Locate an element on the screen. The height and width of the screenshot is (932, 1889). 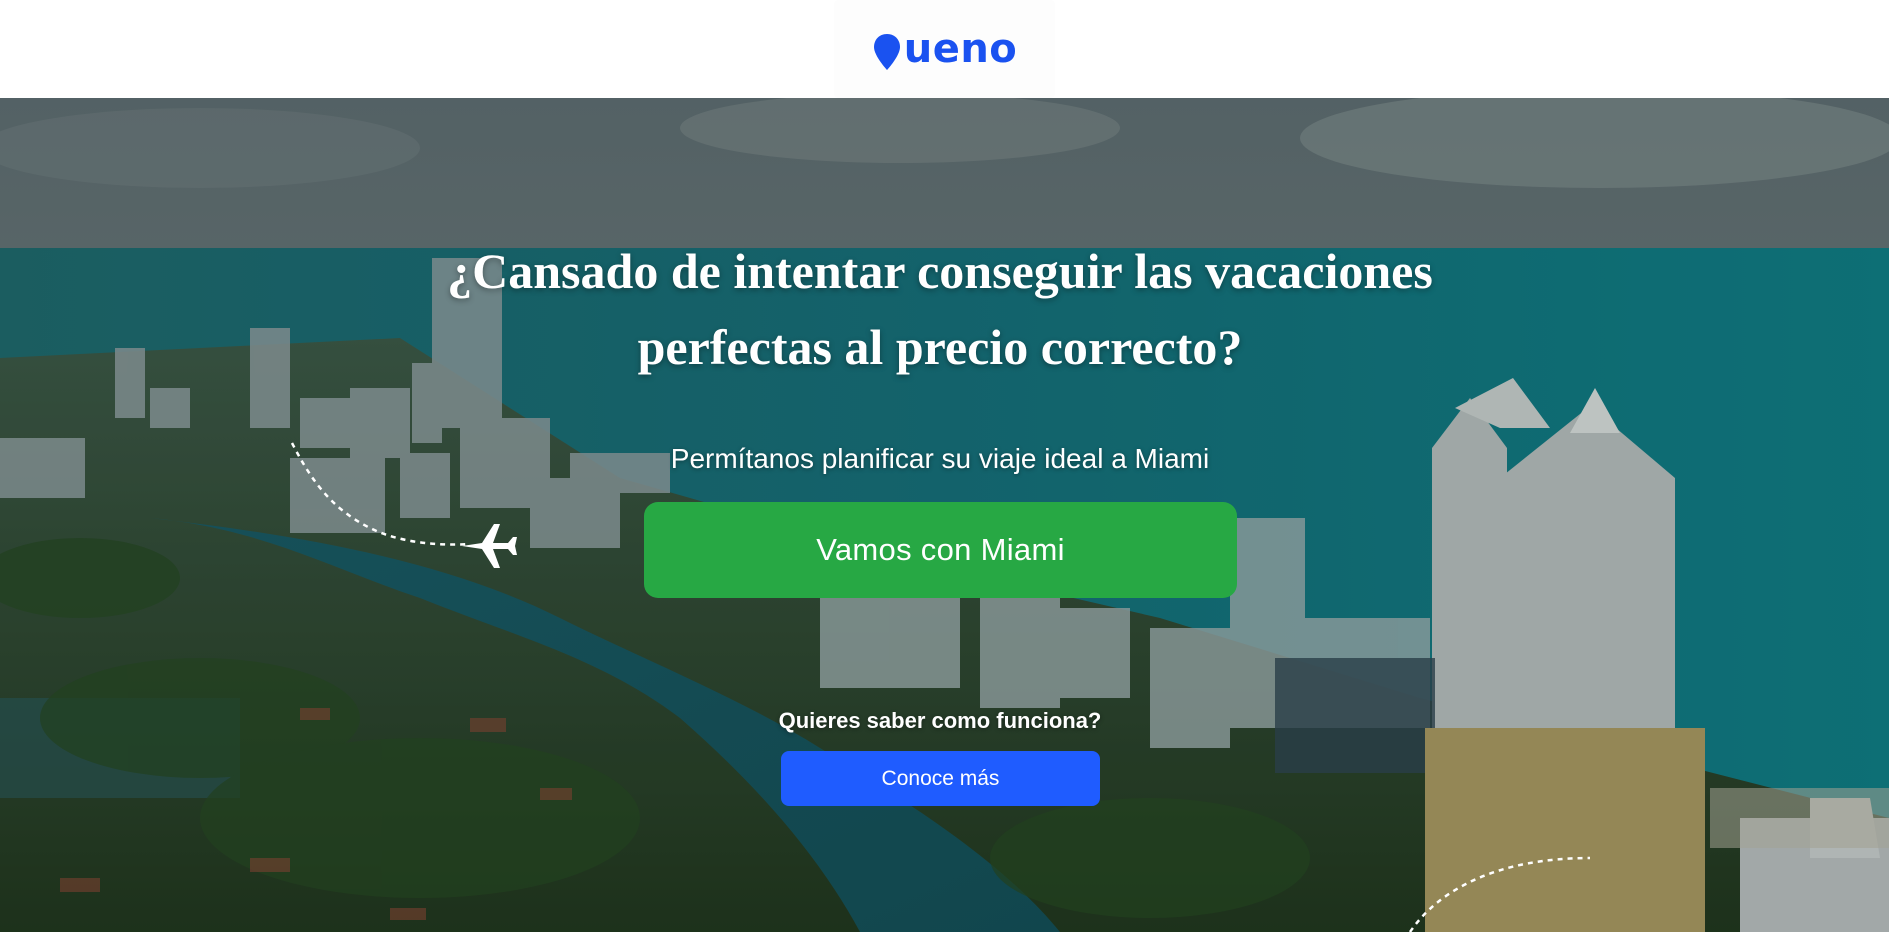
how-it-works-question: Quieres saber como funciona? is located at coordinates (940, 720).